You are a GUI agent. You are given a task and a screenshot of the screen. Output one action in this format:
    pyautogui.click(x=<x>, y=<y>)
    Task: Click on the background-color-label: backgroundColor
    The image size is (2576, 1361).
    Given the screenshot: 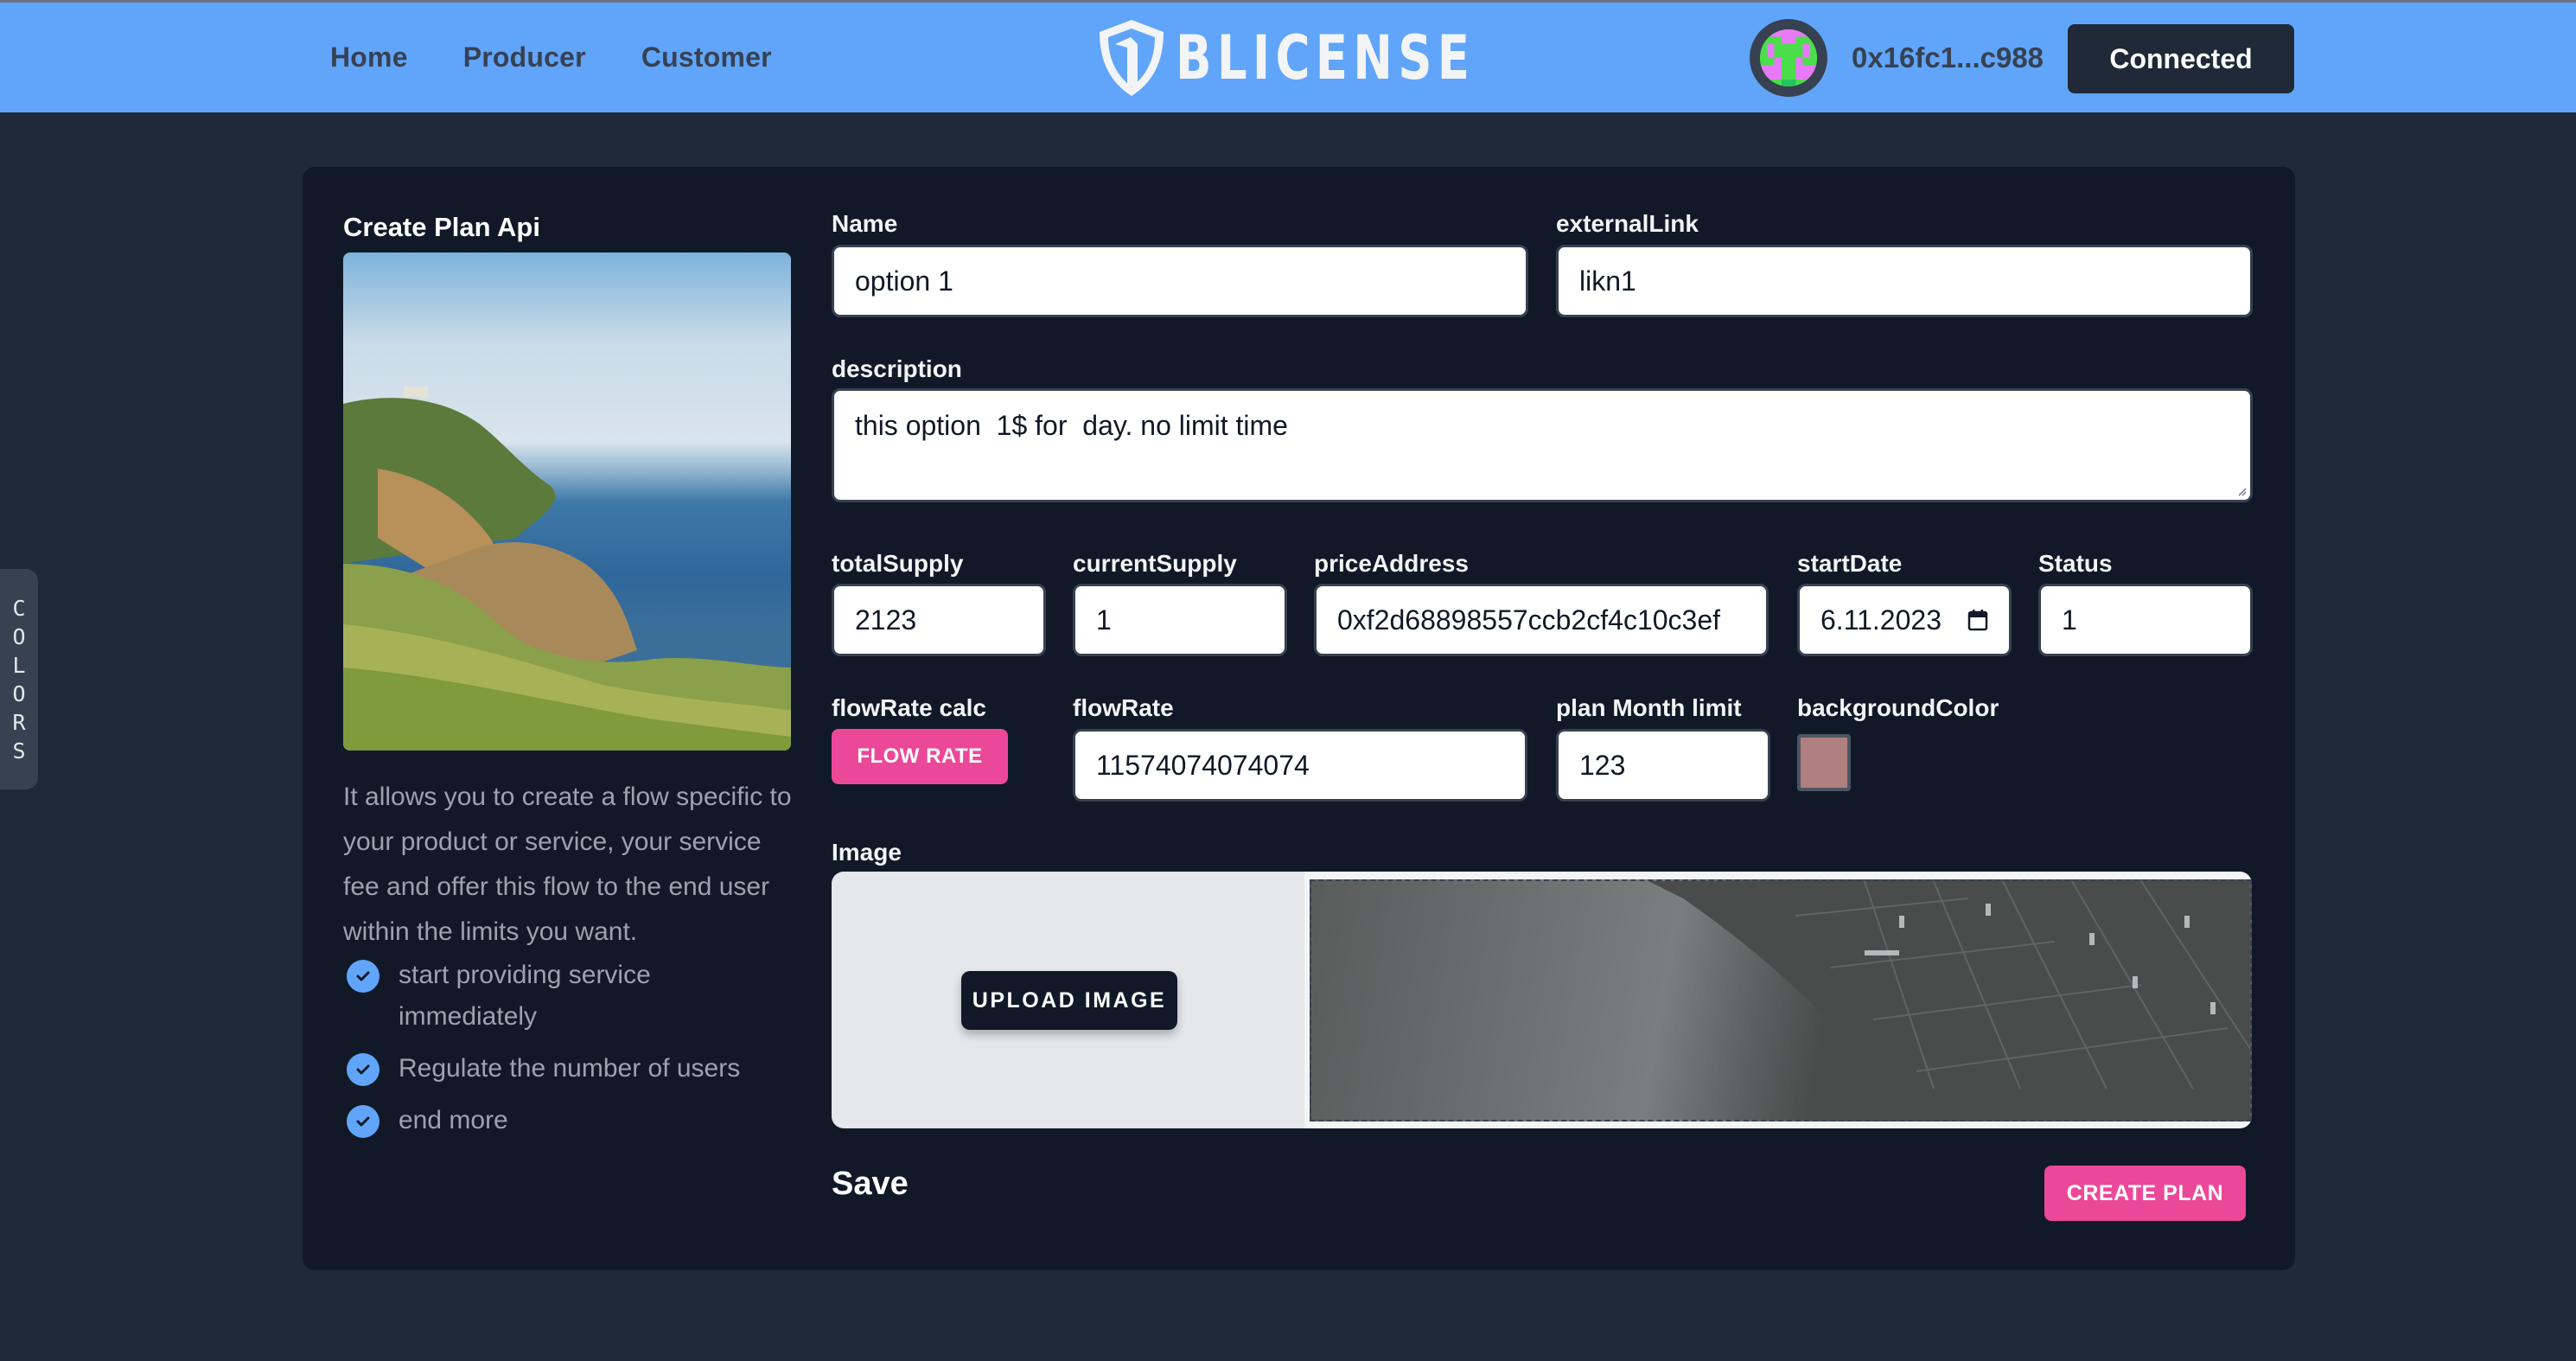 What is the action you would take?
    pyautogui.click(x=1898, y=707)
    